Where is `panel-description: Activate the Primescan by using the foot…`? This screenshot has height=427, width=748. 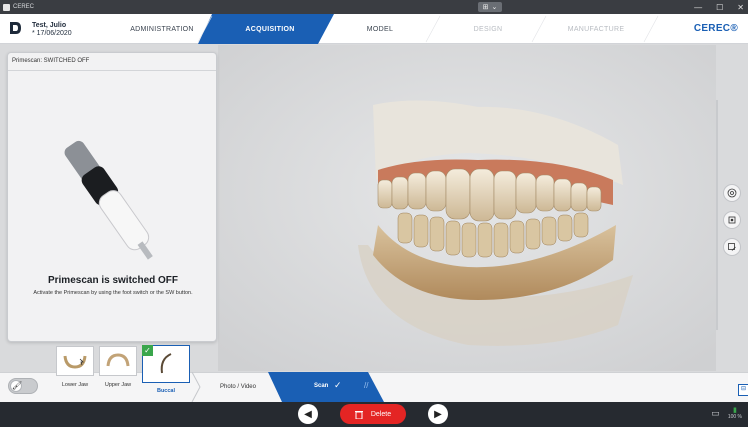 panel-description: Activate the Primescan by using the foot… is located at coordinates (113, 293).